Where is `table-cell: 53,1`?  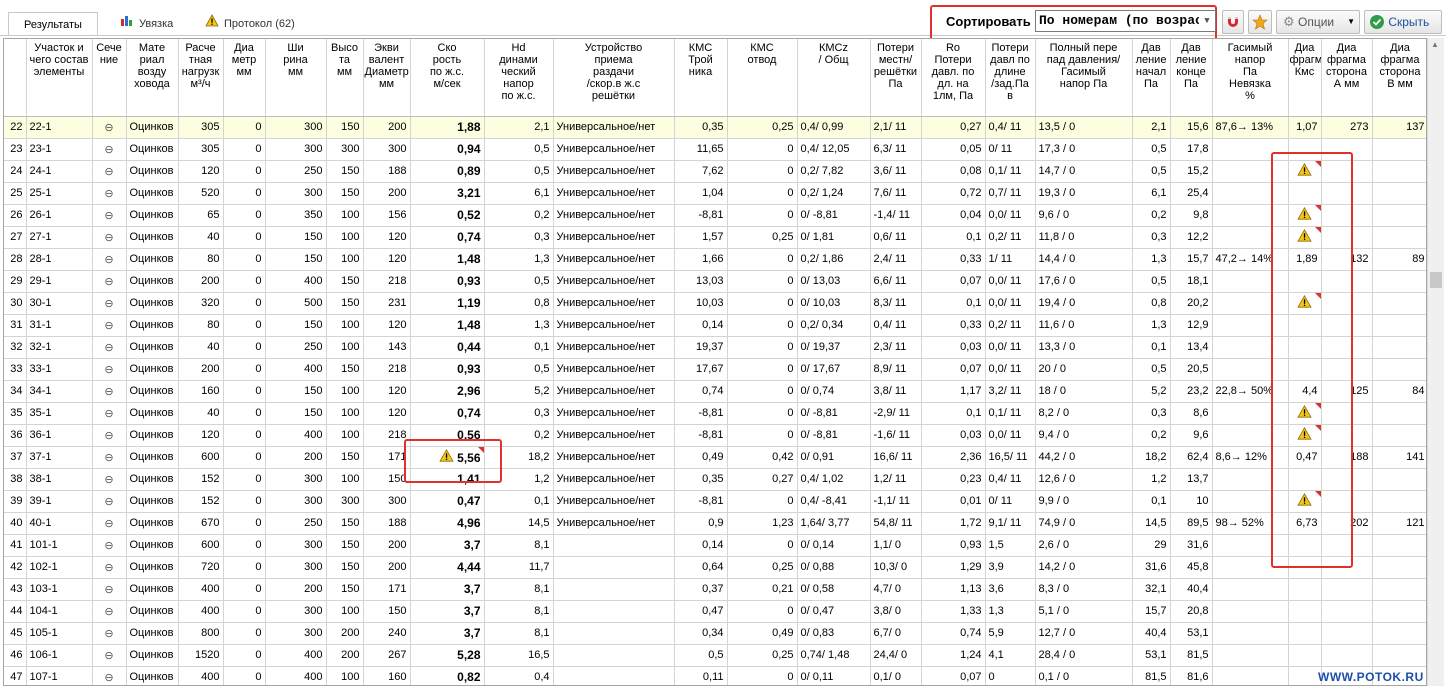 table-cell: 53,1 is located at coordinates (1191, 633).